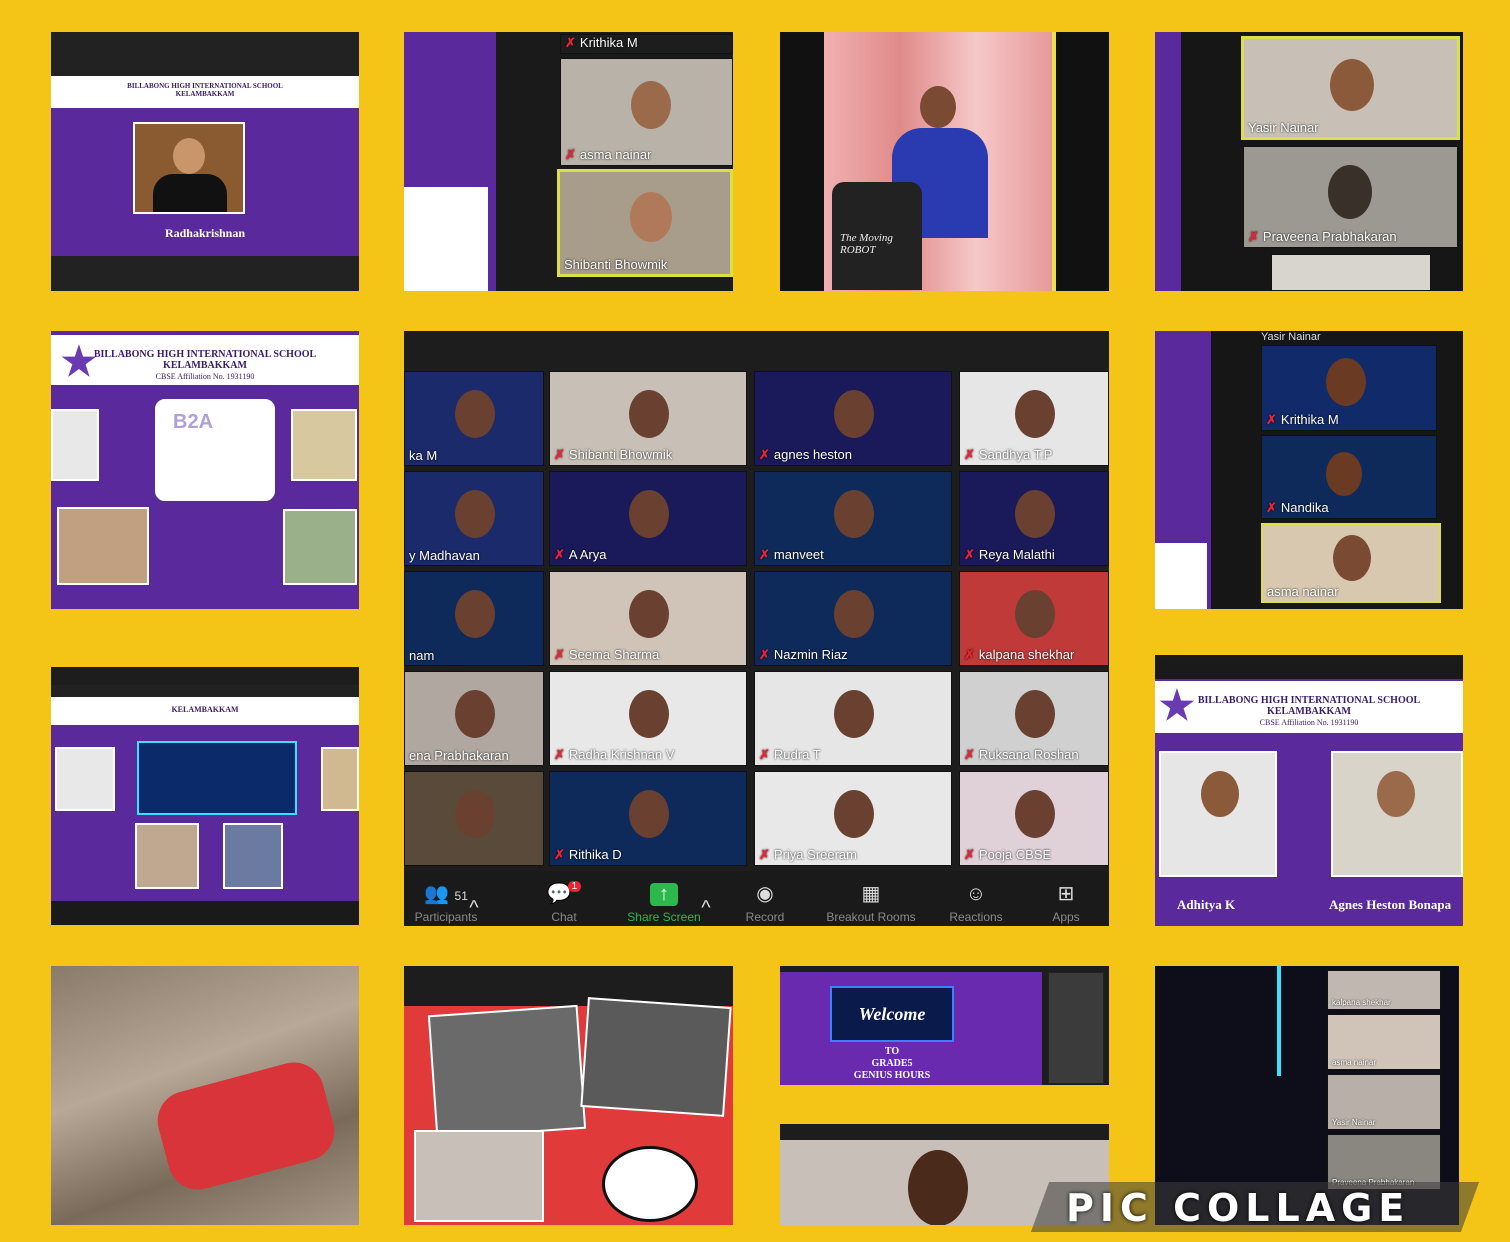 The width and height of the screenshot is (1510, 1242). What do you see at coordinates (587, 554) in the screenshot?
I see `participant-name: A Arya` at bounding box center [587, 554].